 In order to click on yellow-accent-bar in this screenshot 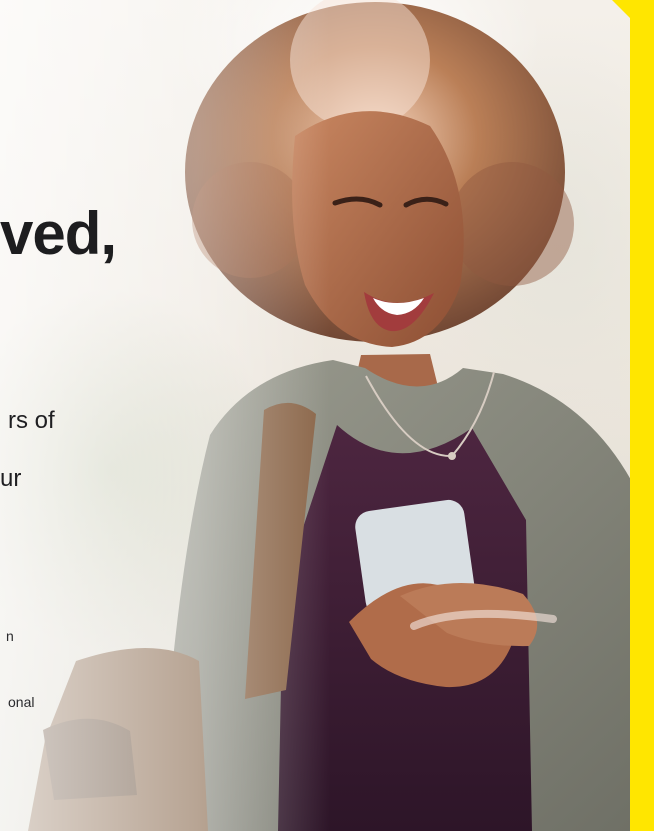, I will do `click(642, 415)`.